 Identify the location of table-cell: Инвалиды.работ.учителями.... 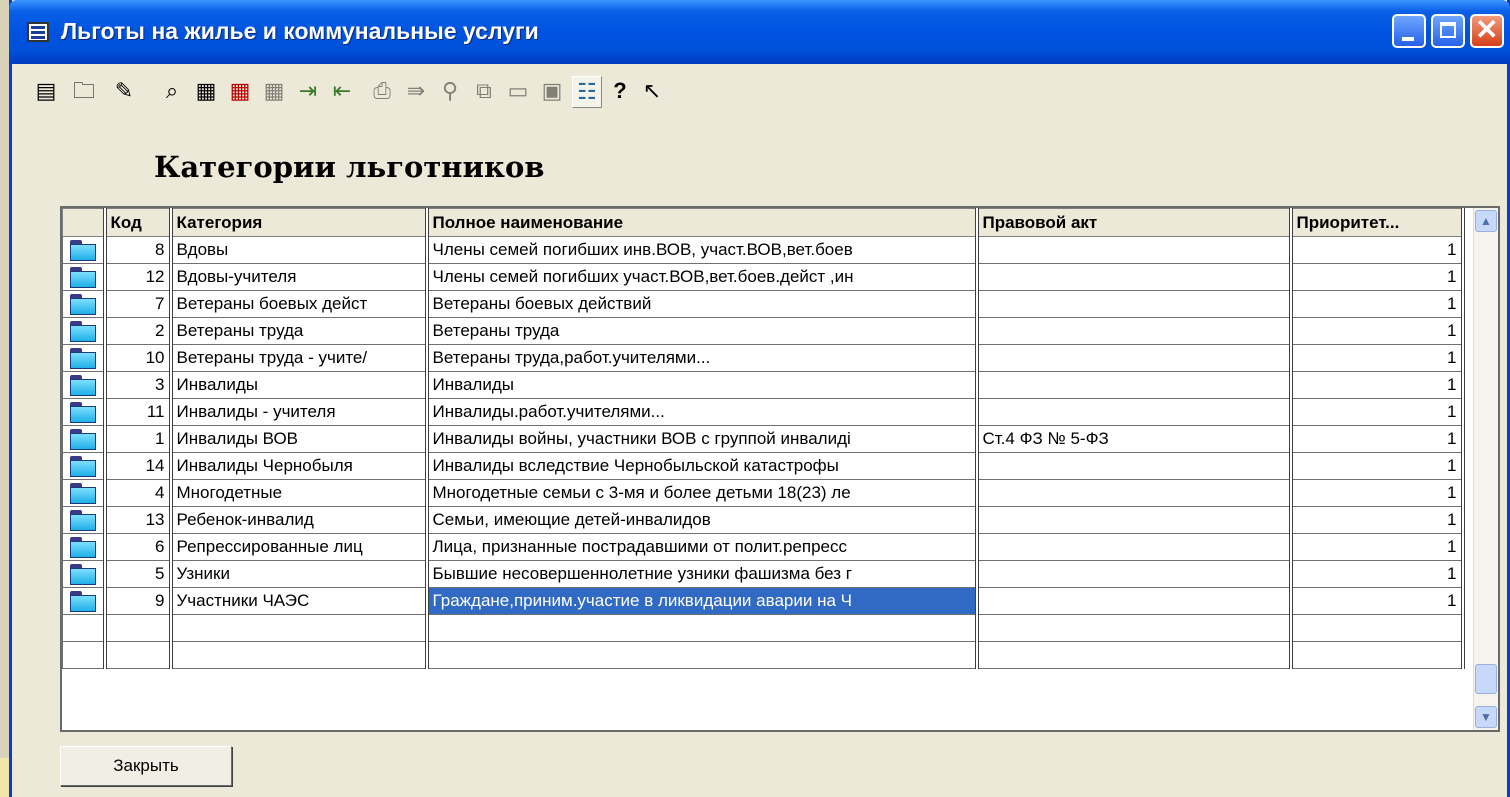
(702, 412).